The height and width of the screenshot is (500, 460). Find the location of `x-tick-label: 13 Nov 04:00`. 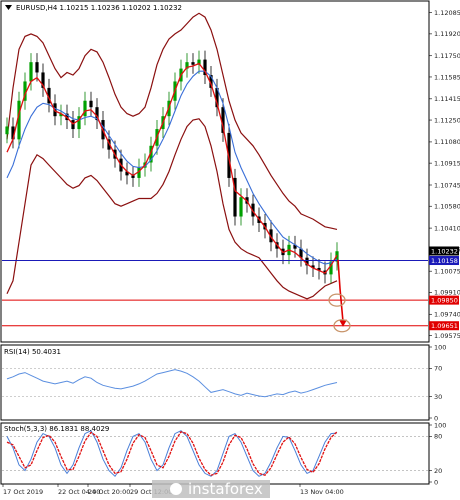

x-tick-label: 13 Nov 04:00 is located at coordinates (322, 492).